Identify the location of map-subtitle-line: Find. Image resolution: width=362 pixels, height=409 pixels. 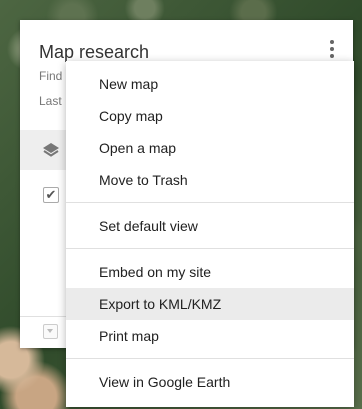
(51, 76).